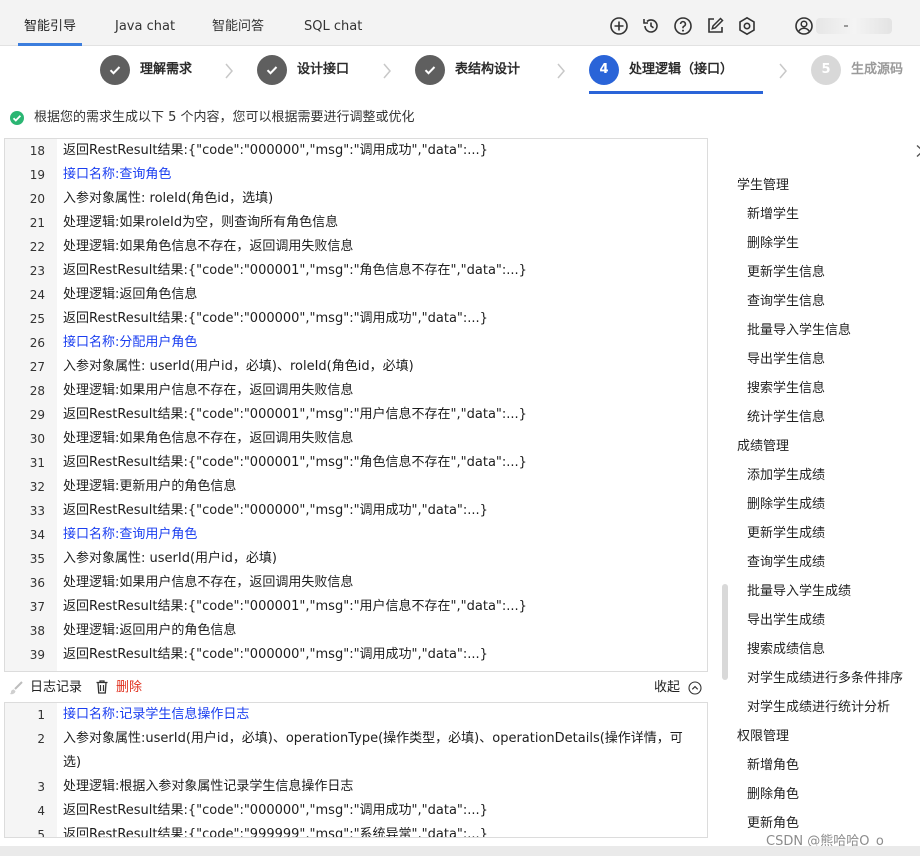  Describe the element at coordinates (676, 92) in the screenshot. I see `current-step-underline` at that location.